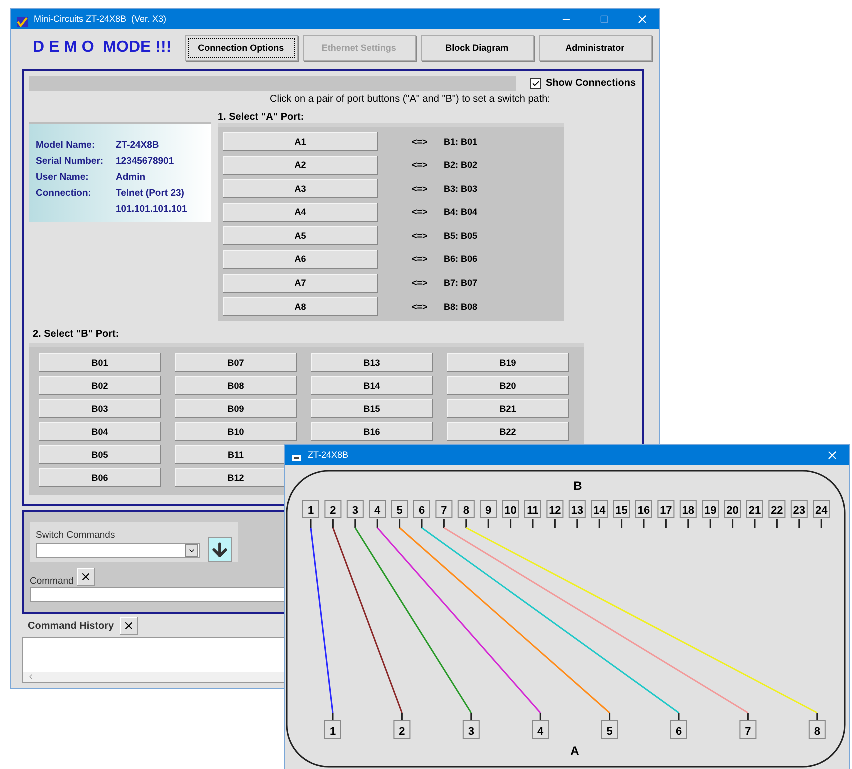 This screenshot has height=769, width=852. I want to click on show-connections-checkbox: Show Connections, so click(583, 83).